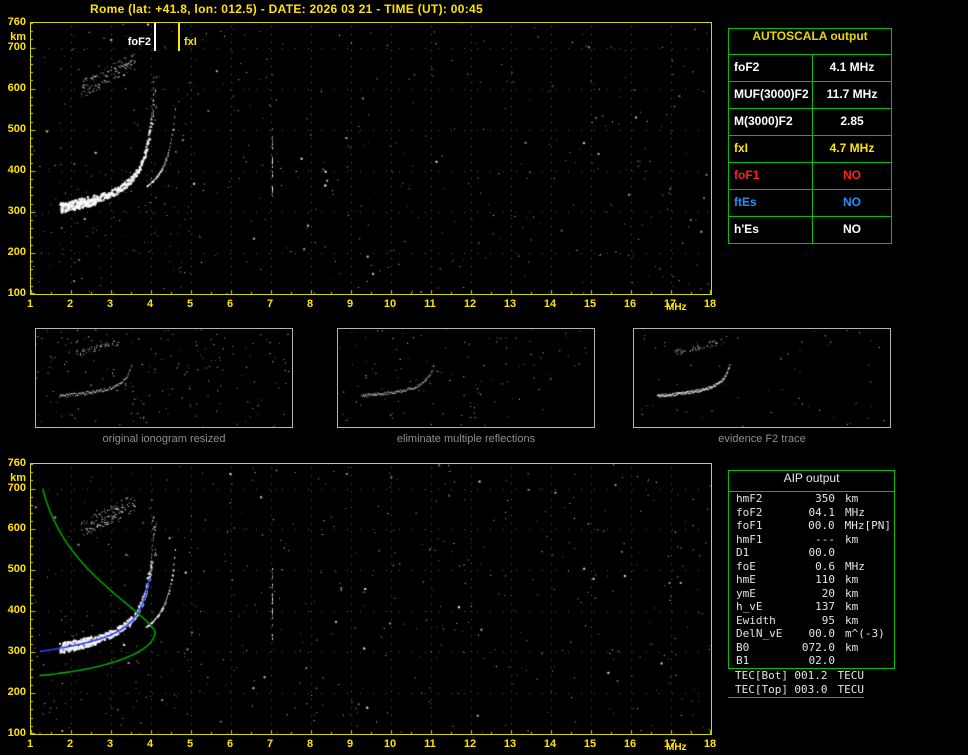  I want to click on aip-row: B0 072.0 km, so click(811, 648).